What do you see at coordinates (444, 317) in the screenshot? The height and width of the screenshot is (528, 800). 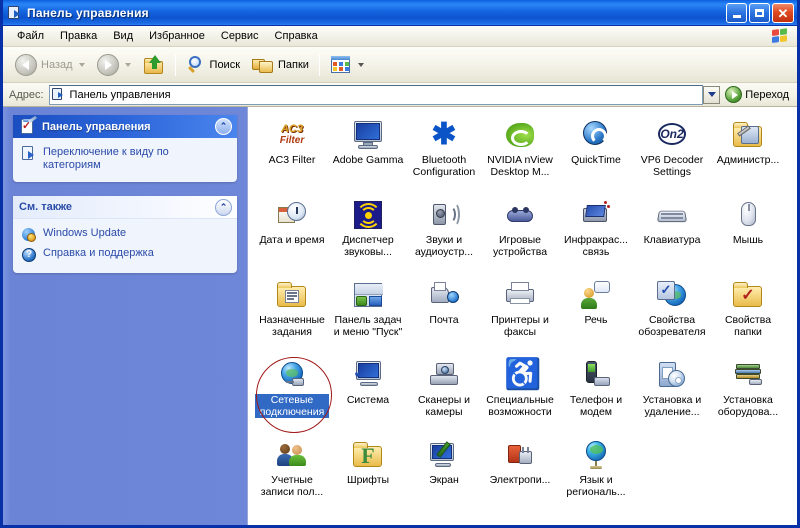 I see `item-mail: Почта` at bounding box center [444, 317].